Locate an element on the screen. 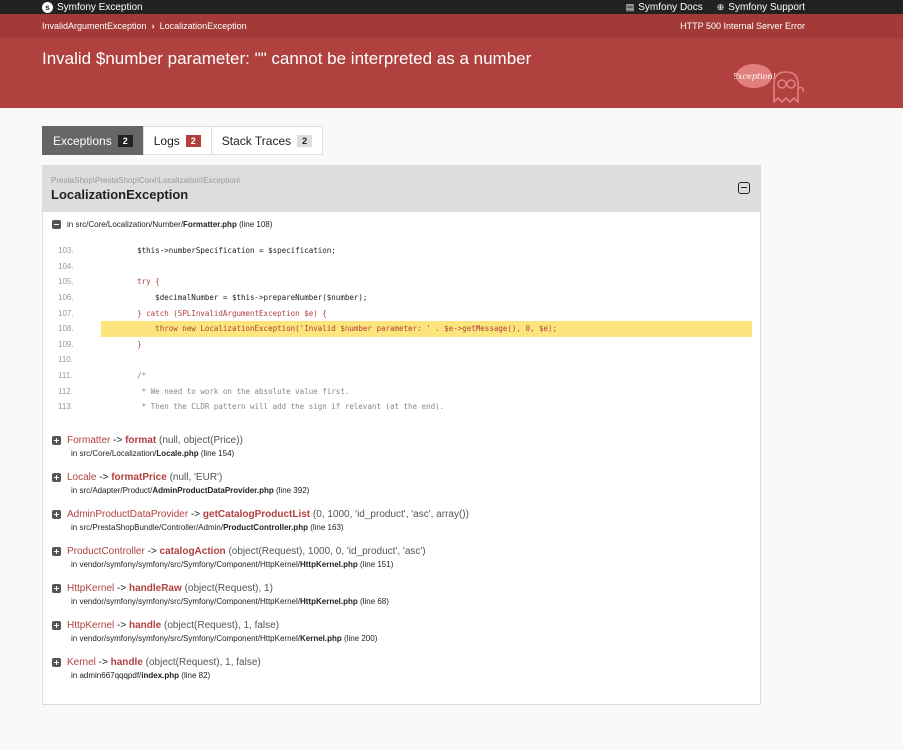 The height and width of the screenshot is (750, 903). brand-label: Symfony Exception is located at coordinates (100, 7).